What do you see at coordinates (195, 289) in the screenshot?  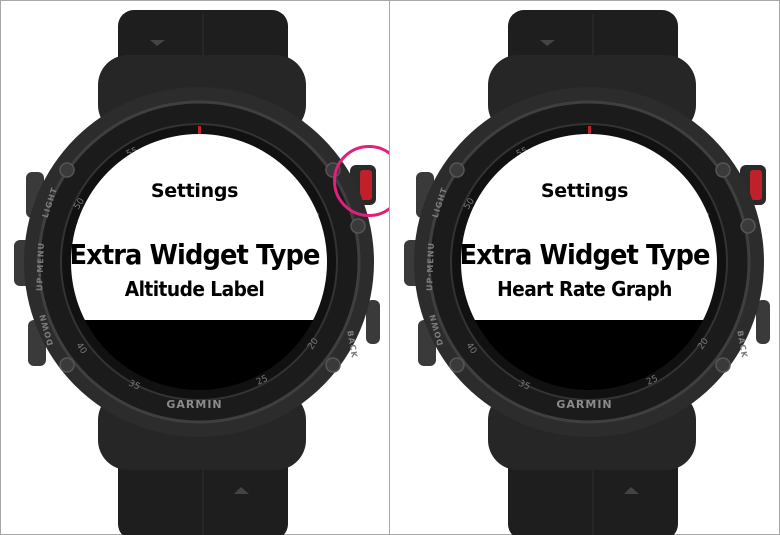 I see `setting-value: Altitude Label` at bounding box center [195, 289].